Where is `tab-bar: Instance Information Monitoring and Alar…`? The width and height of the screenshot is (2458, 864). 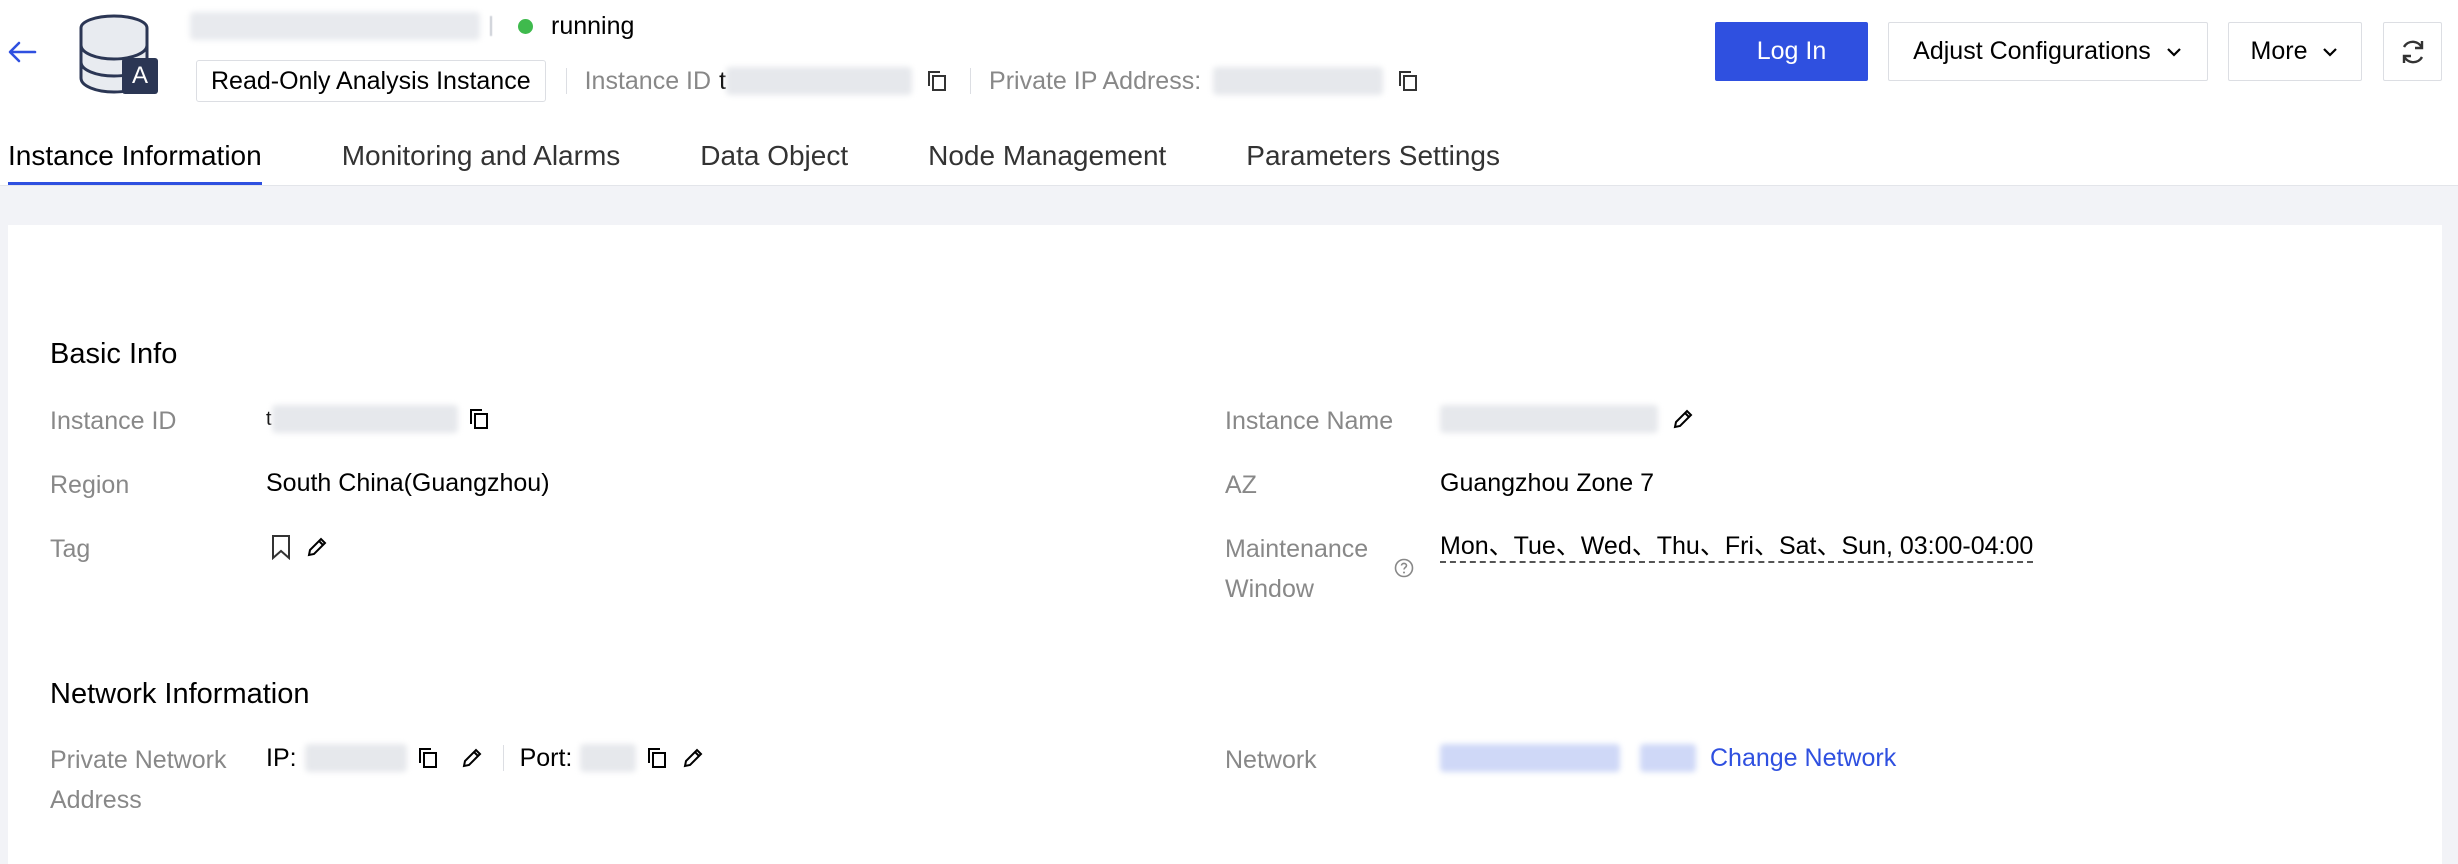
tab-bar: Instance Information Monitoring and Alar… is located at coordinates (750, 158).